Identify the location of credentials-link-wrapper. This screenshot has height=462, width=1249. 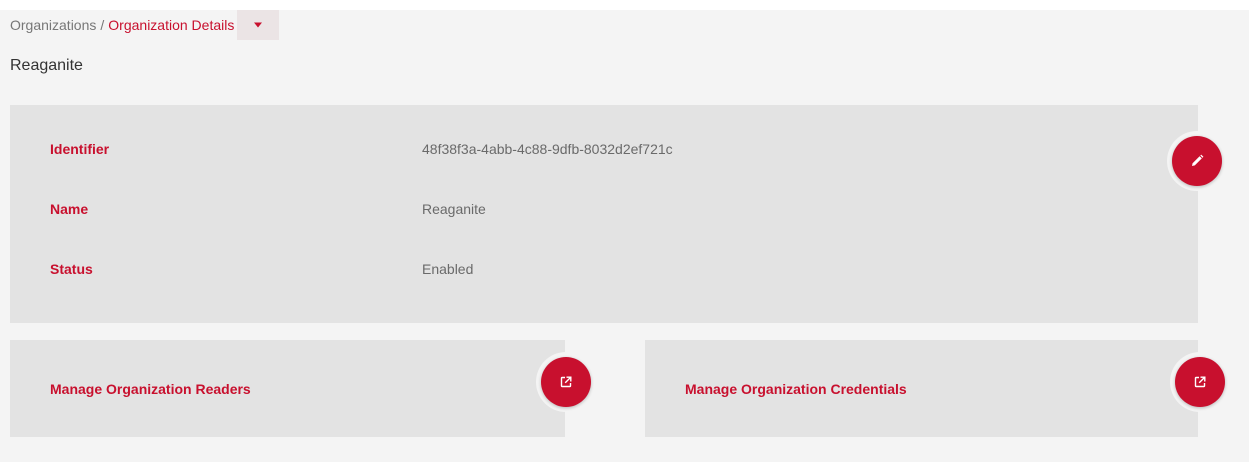
(1200, 382).